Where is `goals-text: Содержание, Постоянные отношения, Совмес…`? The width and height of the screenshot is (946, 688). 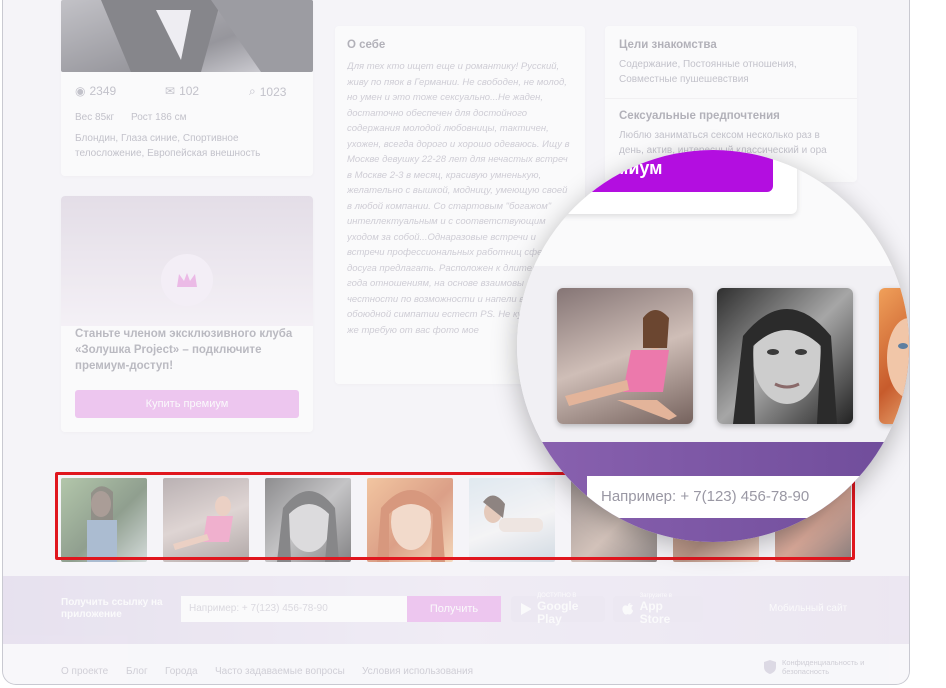 goals-text: Содержание, Постоянные отношения, Совмес… is located at coordinates (708, 72).